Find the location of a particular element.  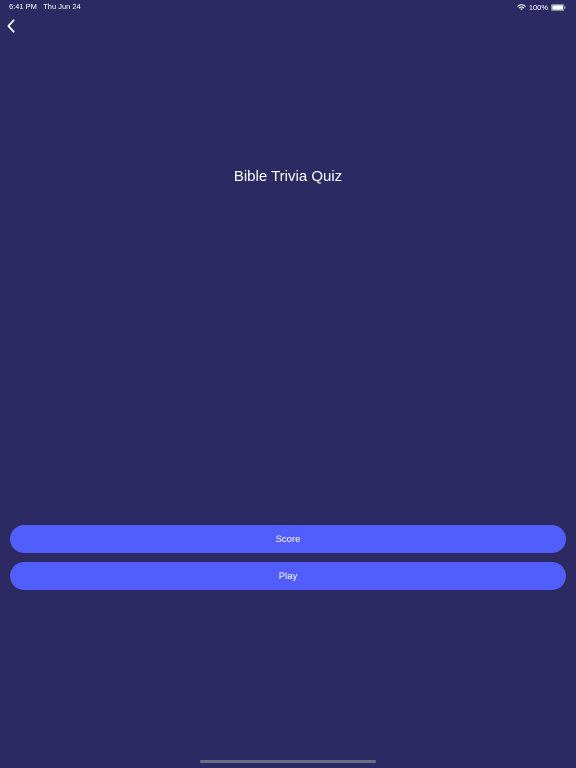

chevron-left-icon is located at coordinates (11, 26).